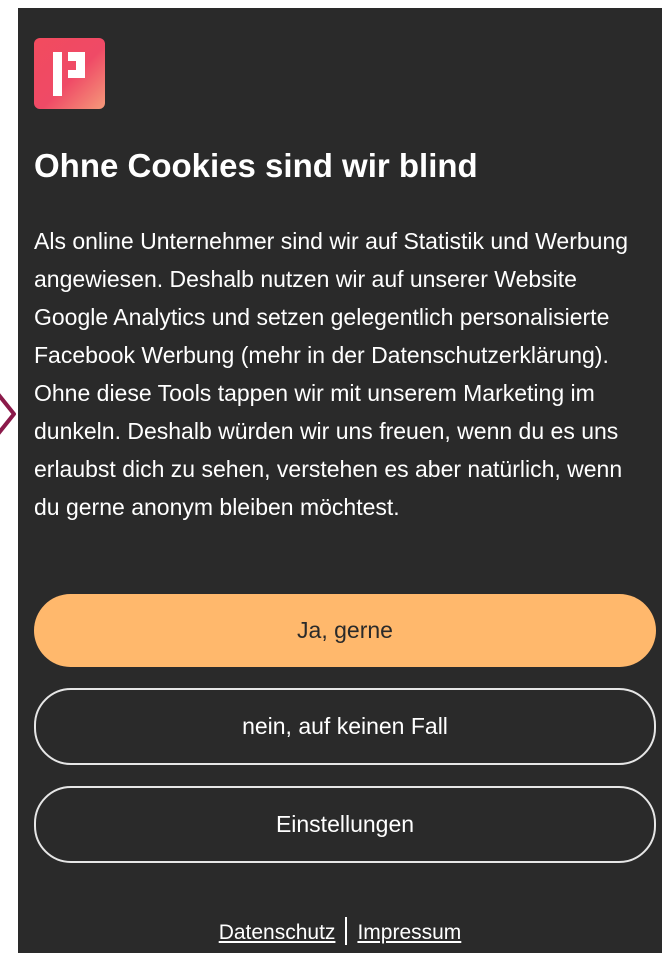  Describe the element at coordinates (256, 165) in the screenshot. I see `dialog-title: Ohne Cookies sind wir blind` at that location.